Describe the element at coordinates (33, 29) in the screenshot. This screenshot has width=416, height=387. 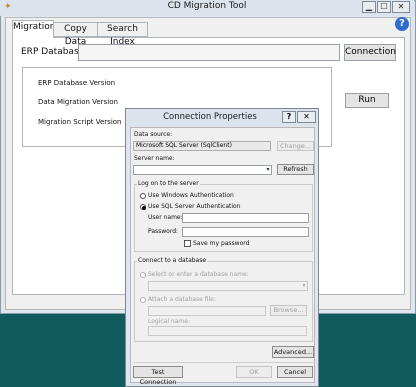
I see `tab-migration: Migration` at that location.